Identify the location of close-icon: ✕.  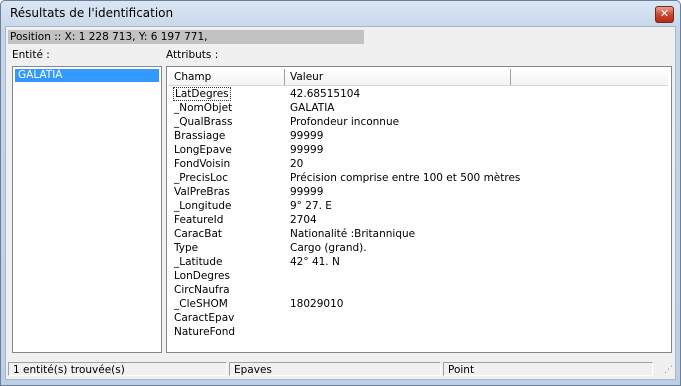
(664, 13).